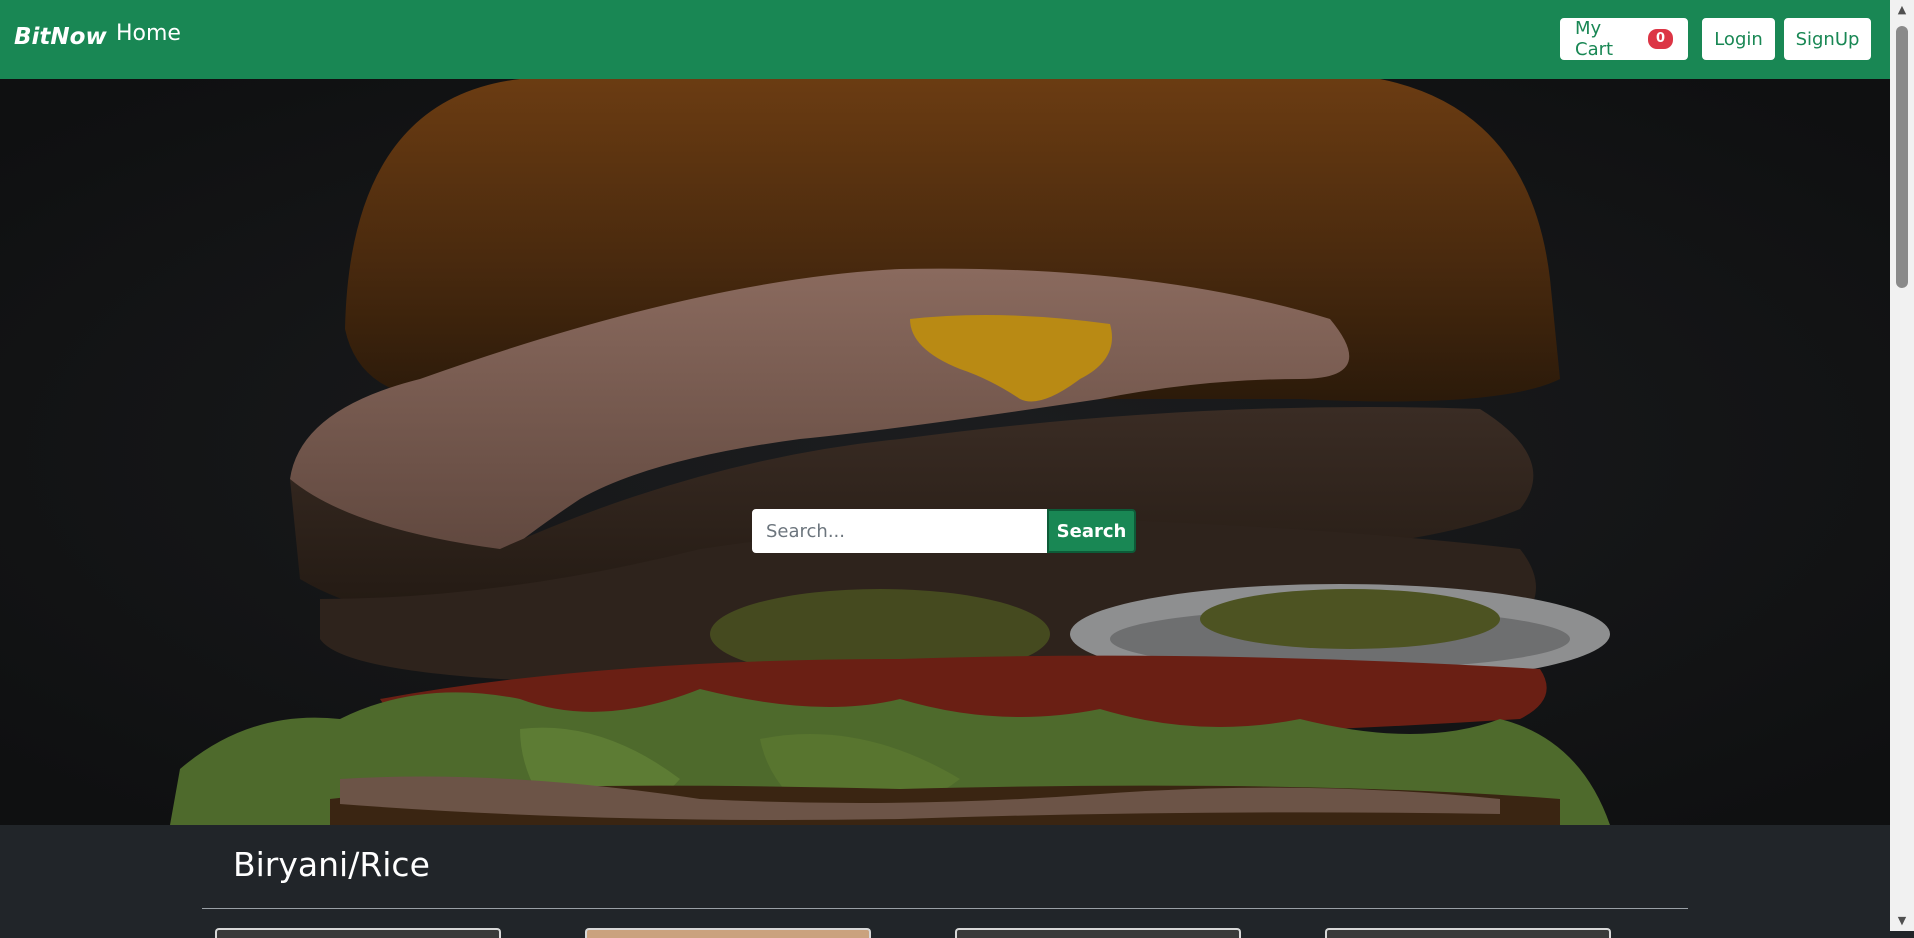 The image size is (1914, 938). I want to click on scroll-up-arrow-icon: ▲, so click(1902, 10).